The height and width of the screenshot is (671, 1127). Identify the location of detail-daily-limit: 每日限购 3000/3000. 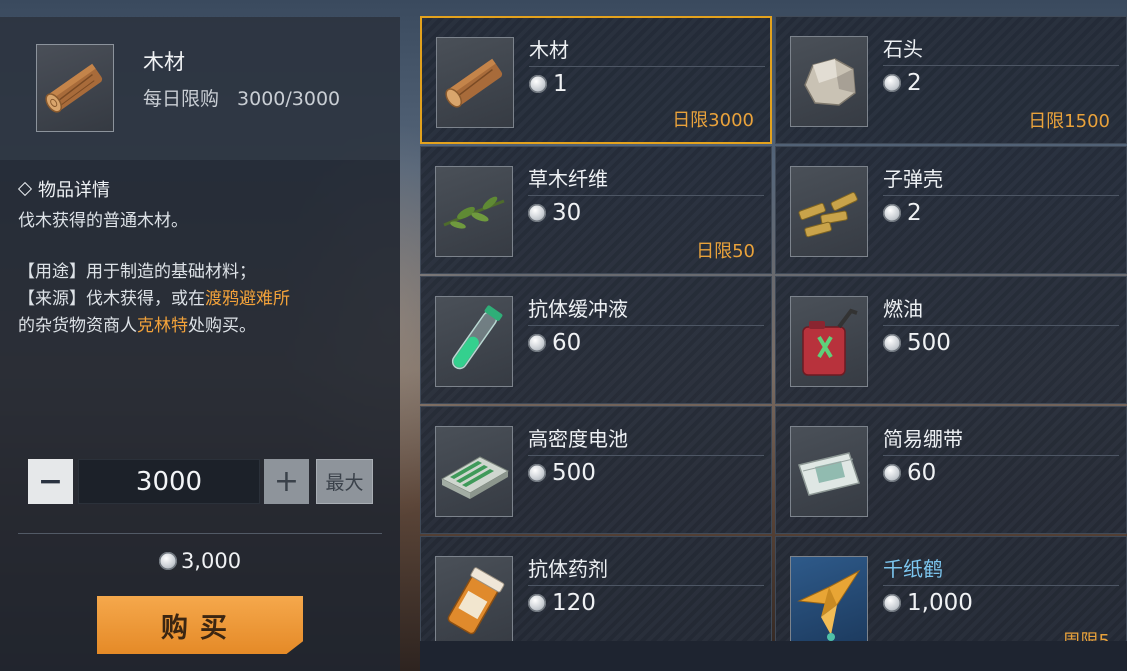
(241, 97).